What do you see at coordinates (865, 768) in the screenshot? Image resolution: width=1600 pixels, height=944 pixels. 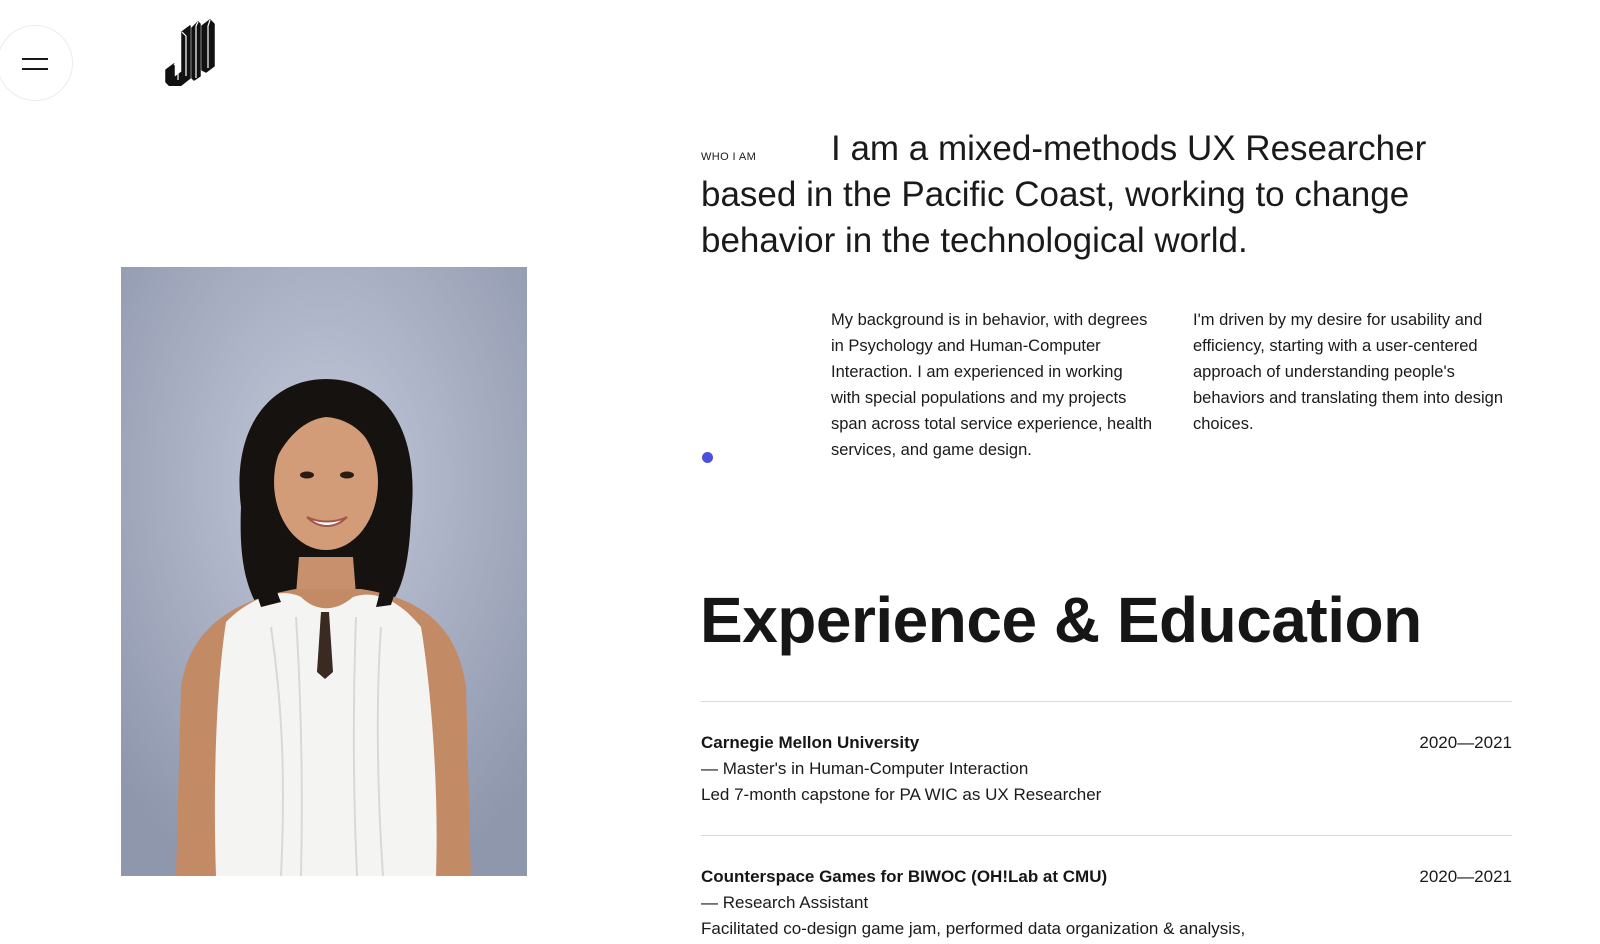 I see `entry-role: — Master's in Human-Computer Interaction` at bounding box center [865, 768].